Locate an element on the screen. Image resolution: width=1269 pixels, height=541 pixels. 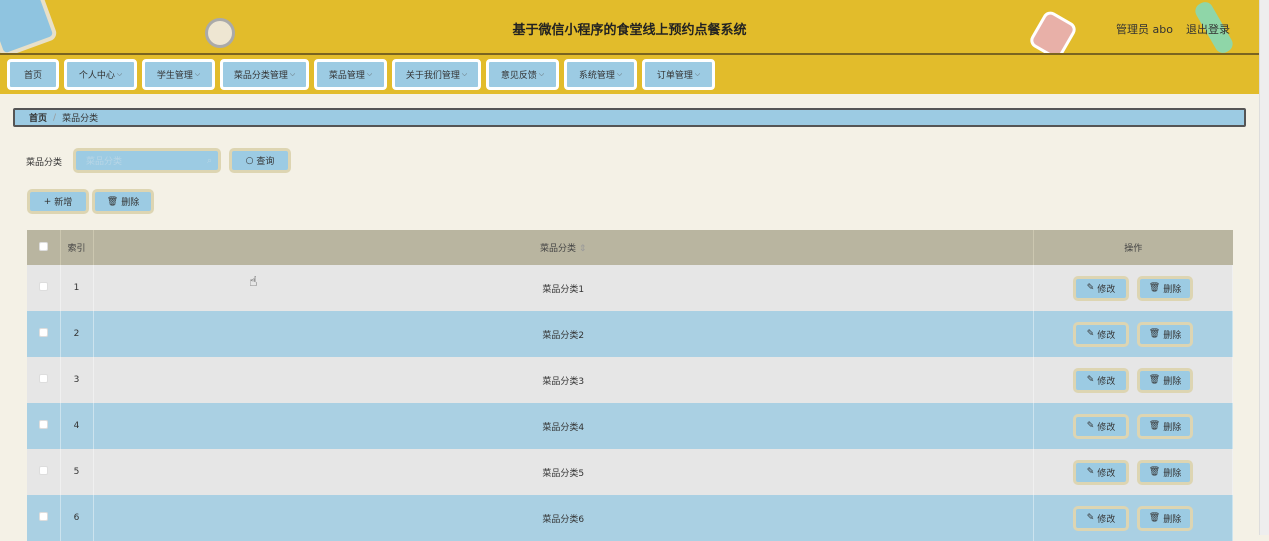
row-index: 4 is located at coordinates (77, 426).